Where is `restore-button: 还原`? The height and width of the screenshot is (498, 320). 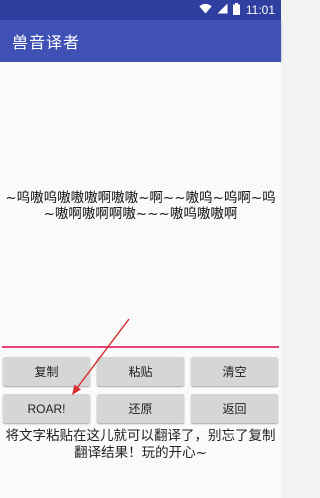
restore-button: 还原 is located at coordinates (140, 408).